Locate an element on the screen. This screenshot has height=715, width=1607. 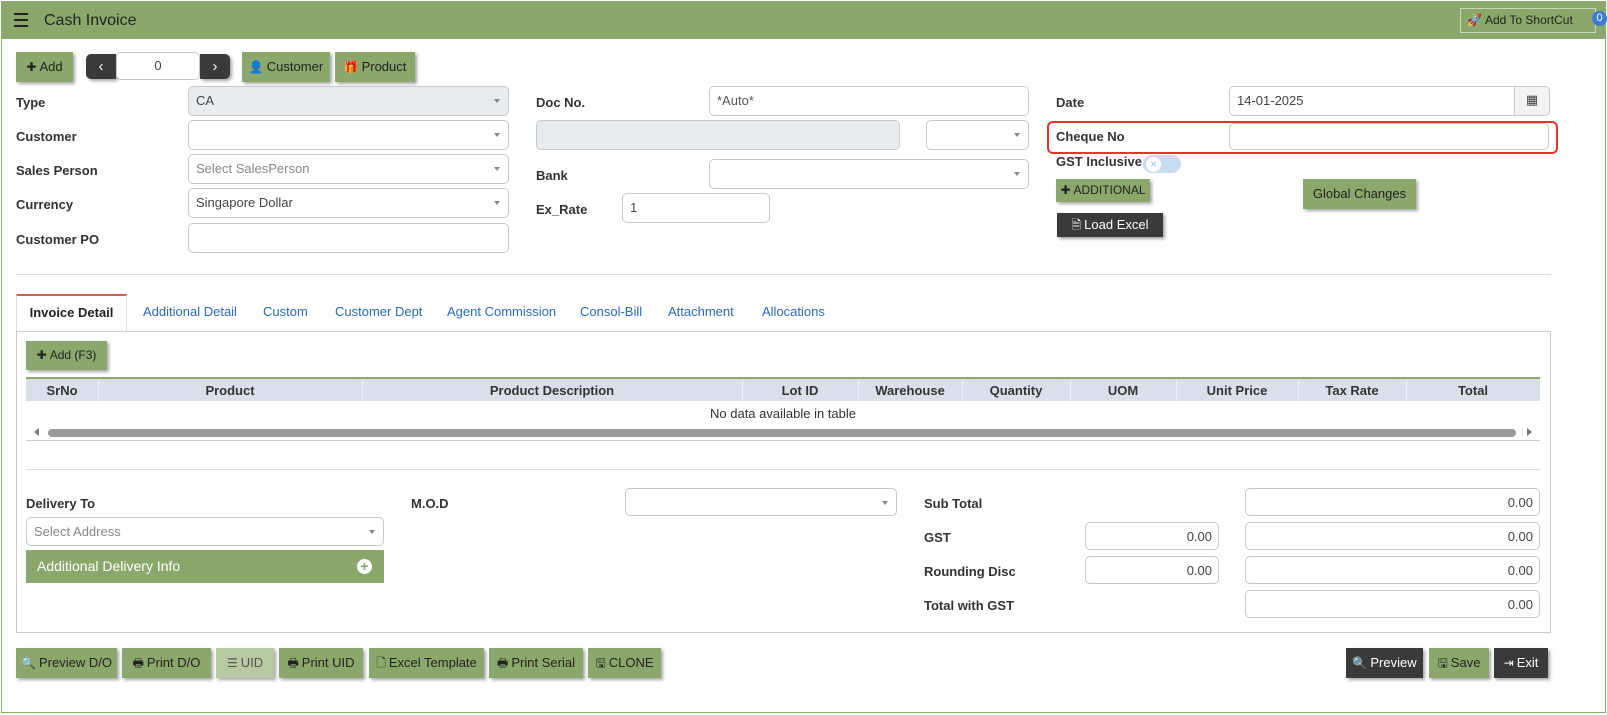
shortcut-label: Add To ShortCut is located at coordinates (1528, 20).